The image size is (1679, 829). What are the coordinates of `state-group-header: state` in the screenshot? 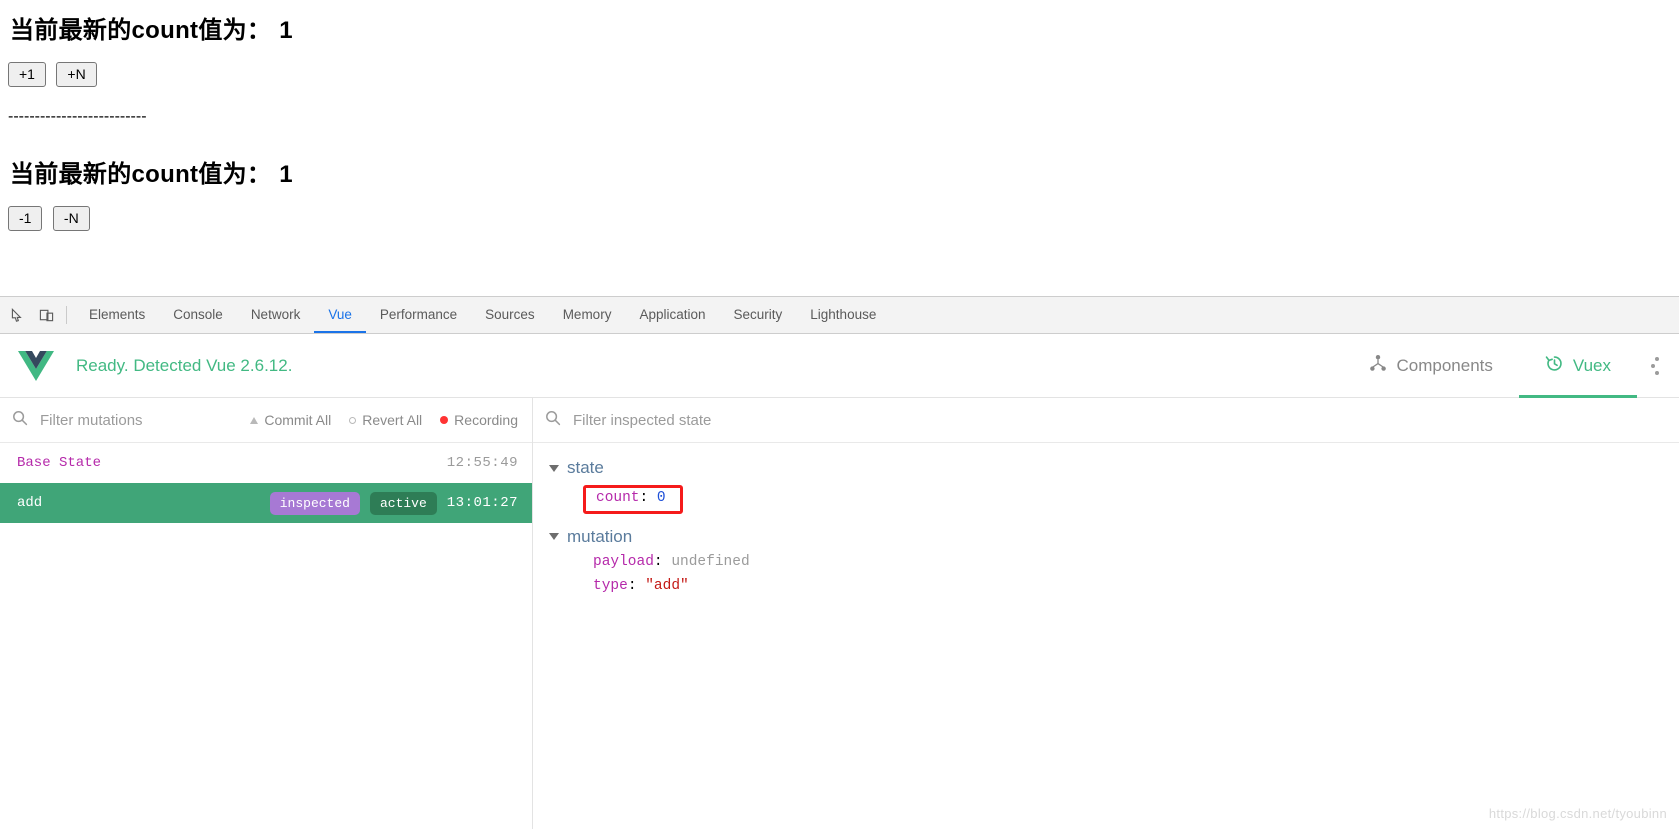 It's located at (1114, 468).